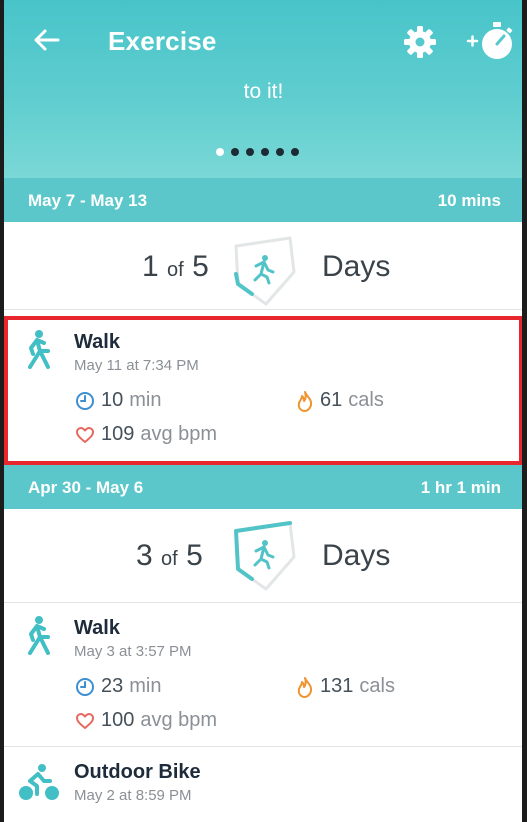  I want to click on goal-progress-text: 1 of 5, so click(175, 267).